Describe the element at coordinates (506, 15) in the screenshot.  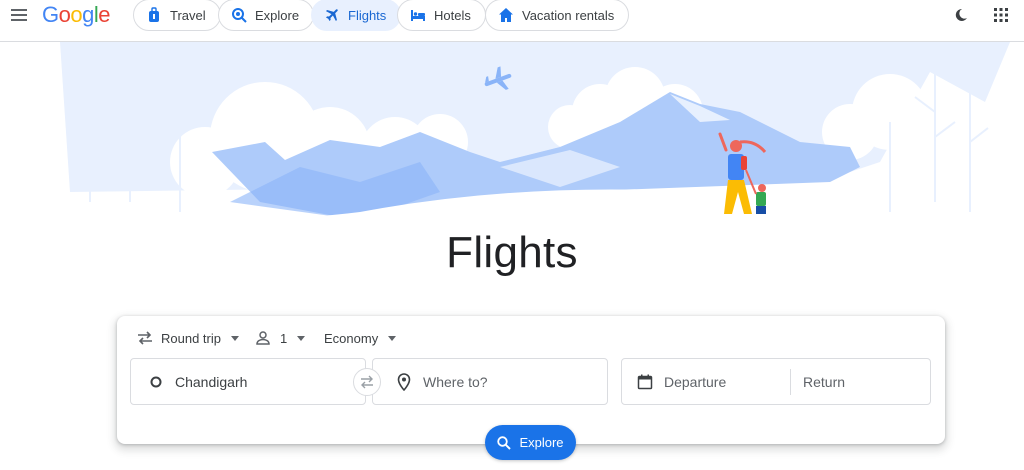
I see `house-icon` at that location.